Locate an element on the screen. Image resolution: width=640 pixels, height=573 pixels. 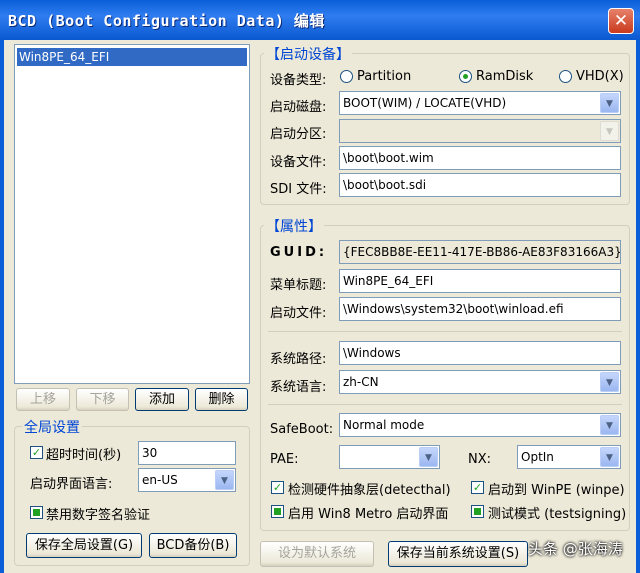
detecthal-checkbox: ✓ is located at coordinates (277, 487).